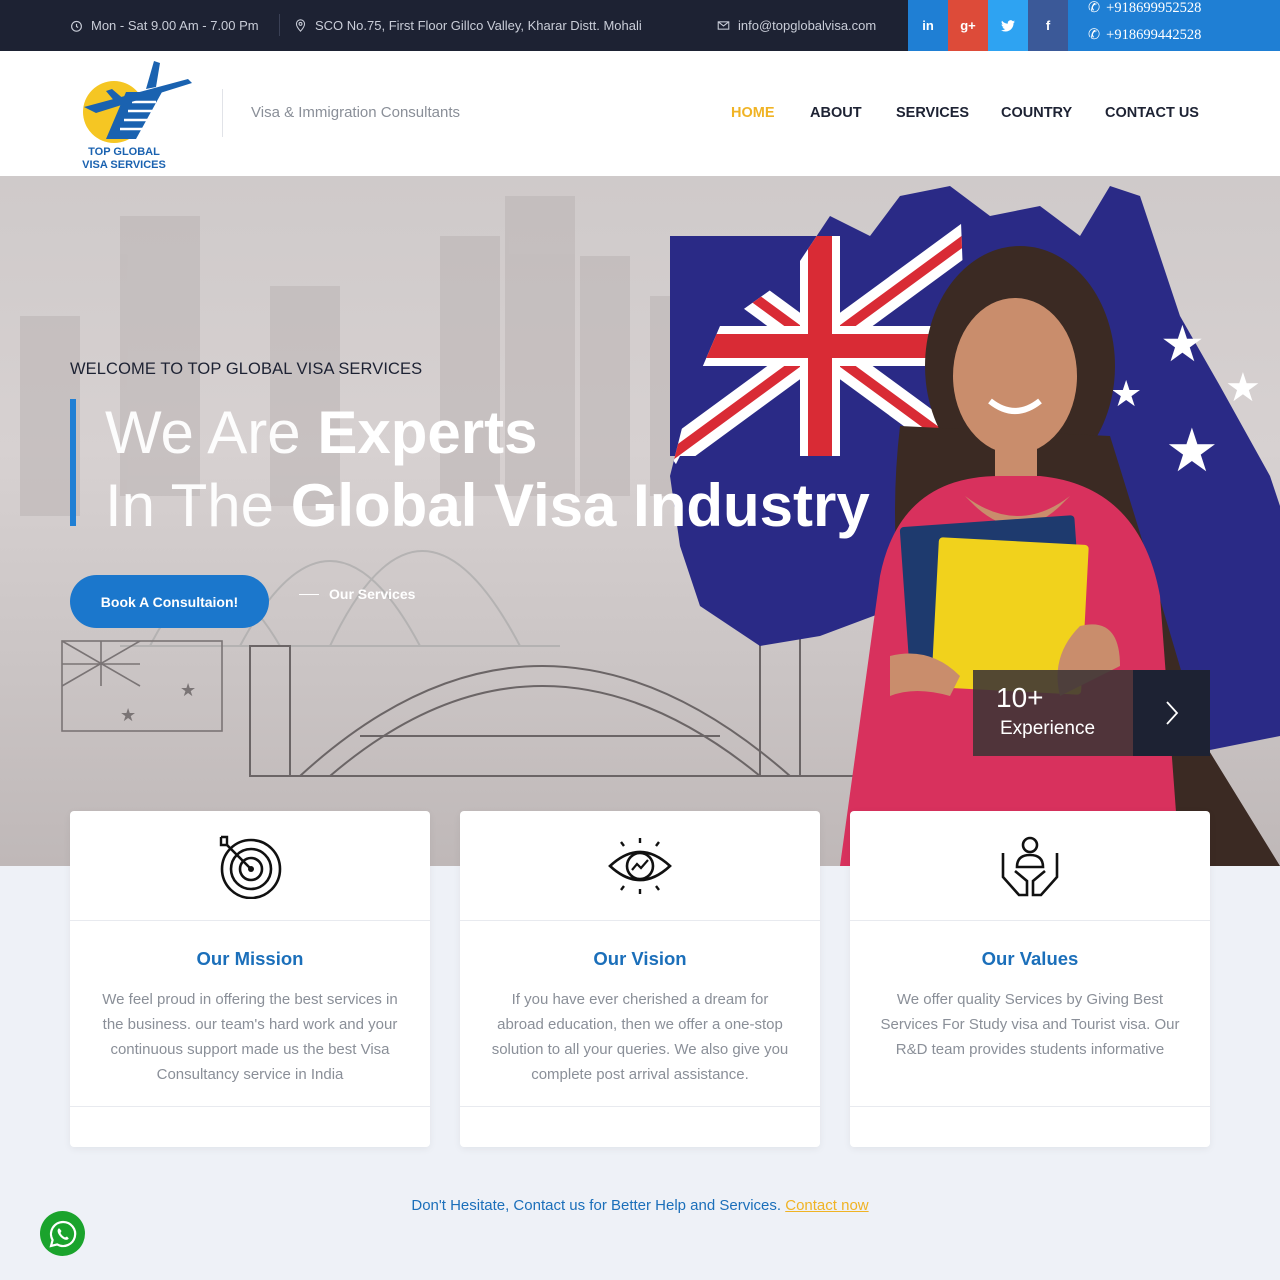 The width and height of the screenshot is (1280, 1280). Describe the element at coordinates (73, 462) in the screenshot. I see `hero-accent-bar` at that location.